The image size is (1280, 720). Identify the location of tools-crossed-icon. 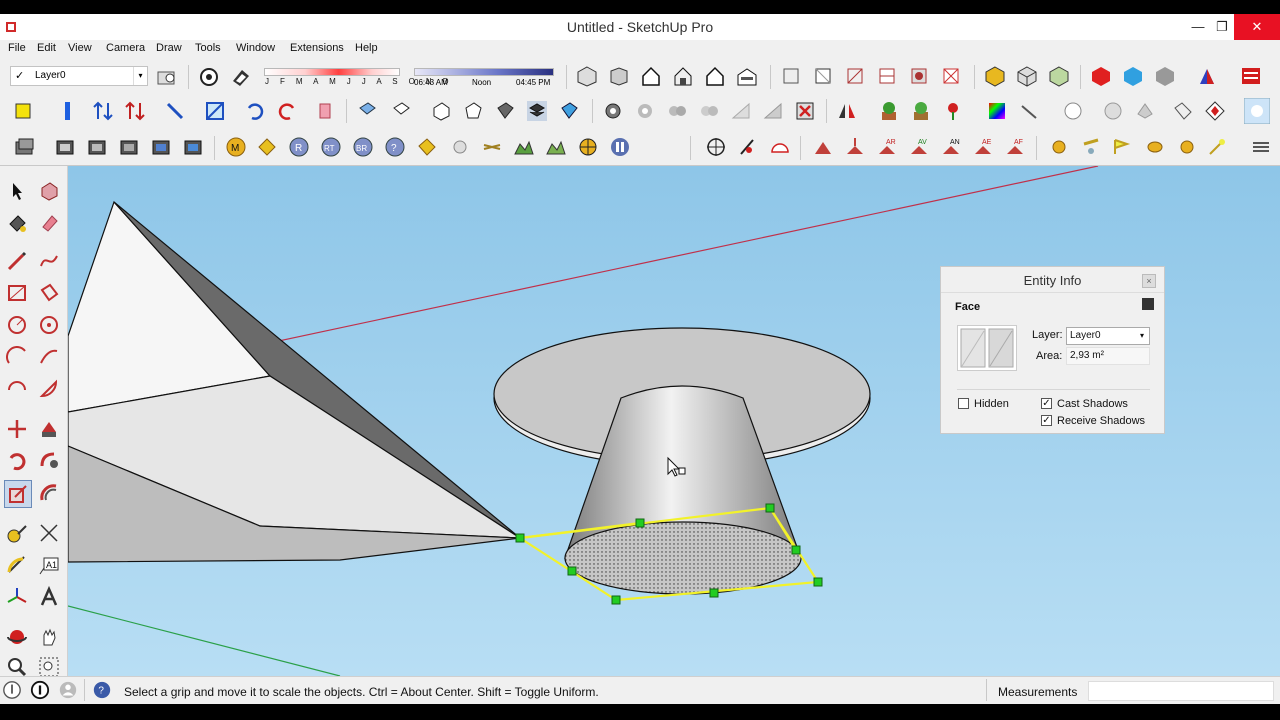
(492, 147).